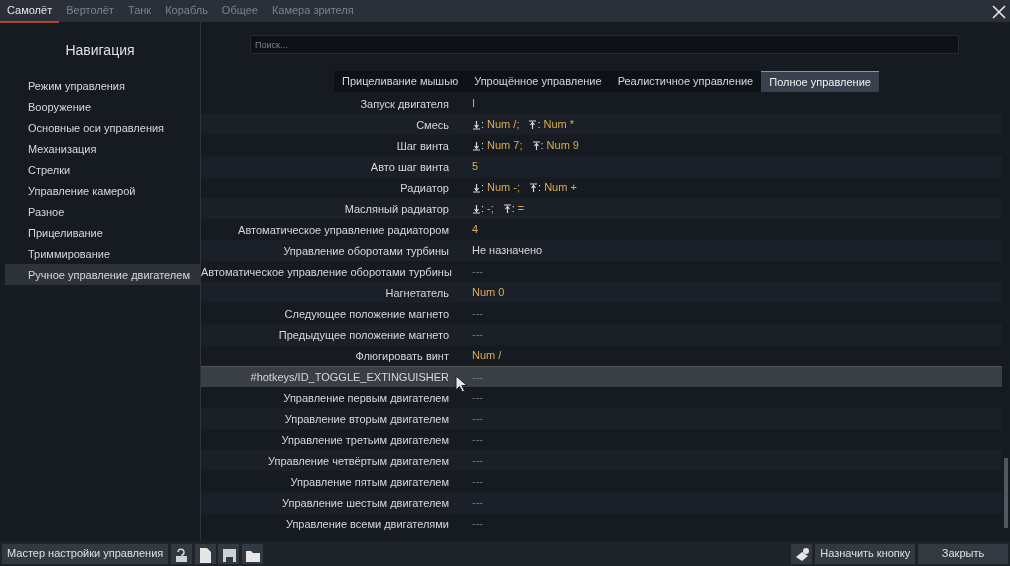 The height and width of the screenshot is (566, 1010). Describe the element at coordinates (490, 209) in the screenshot. I see `key-binding: -;` at that location.